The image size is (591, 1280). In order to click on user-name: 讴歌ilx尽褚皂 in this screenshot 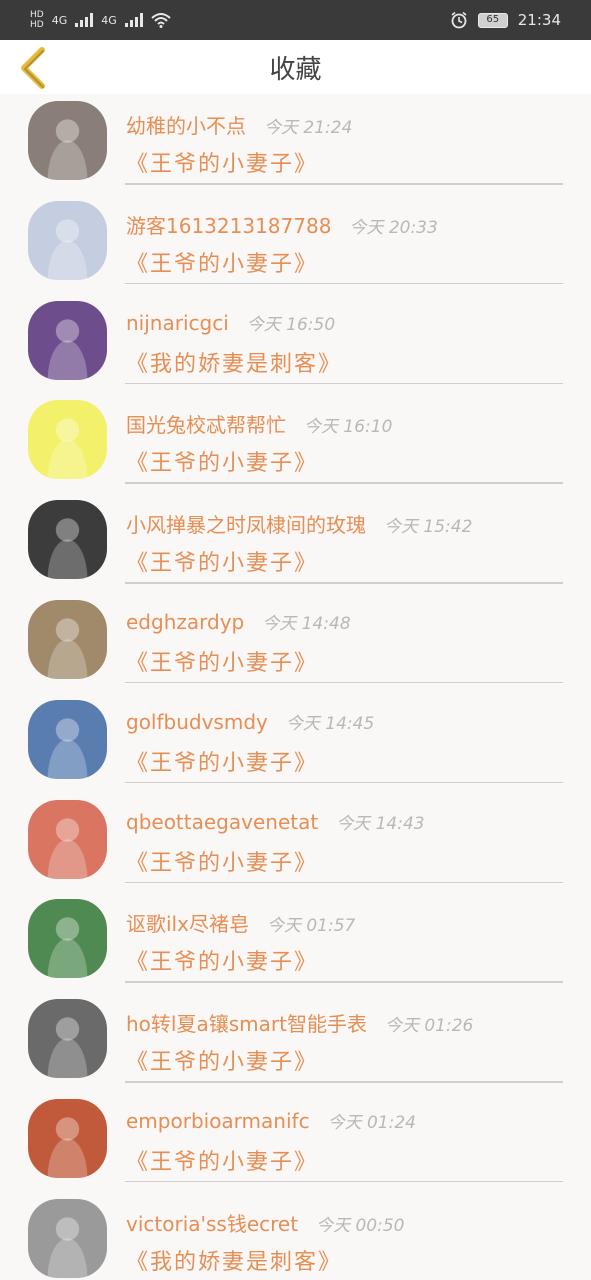, I will do `click(187, 922)`.